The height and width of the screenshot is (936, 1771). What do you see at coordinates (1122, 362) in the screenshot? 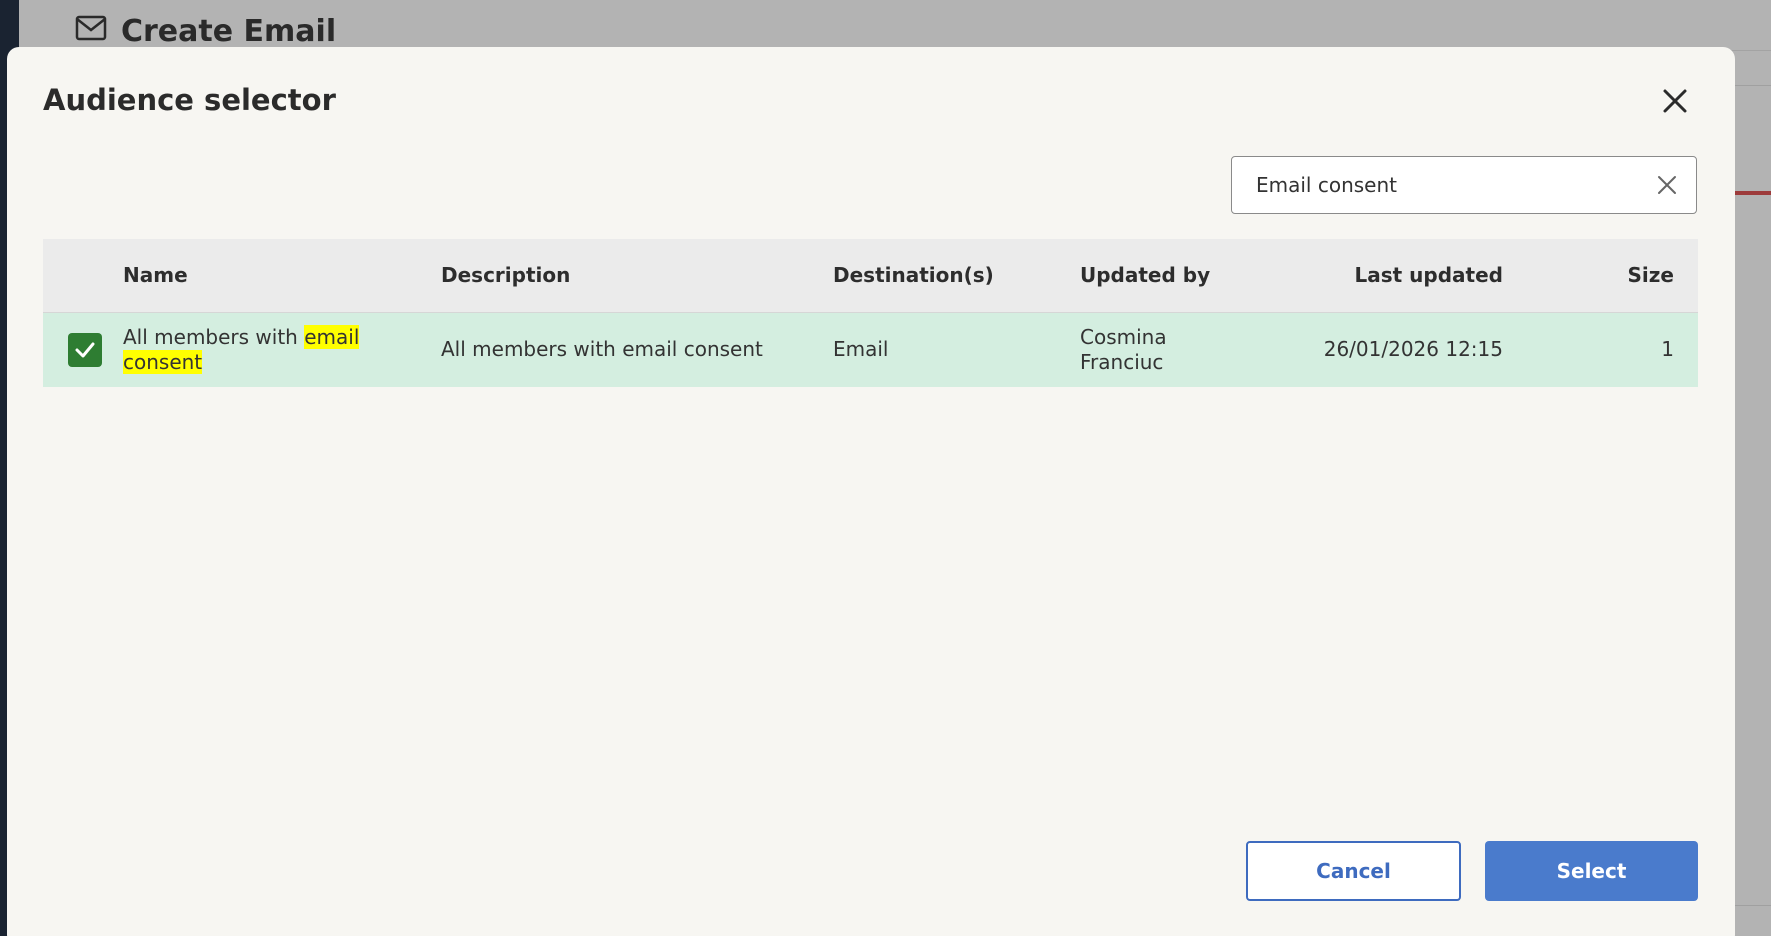
I see `row-updated-by-last: Franciuc` at bounding box center [1122, 362].